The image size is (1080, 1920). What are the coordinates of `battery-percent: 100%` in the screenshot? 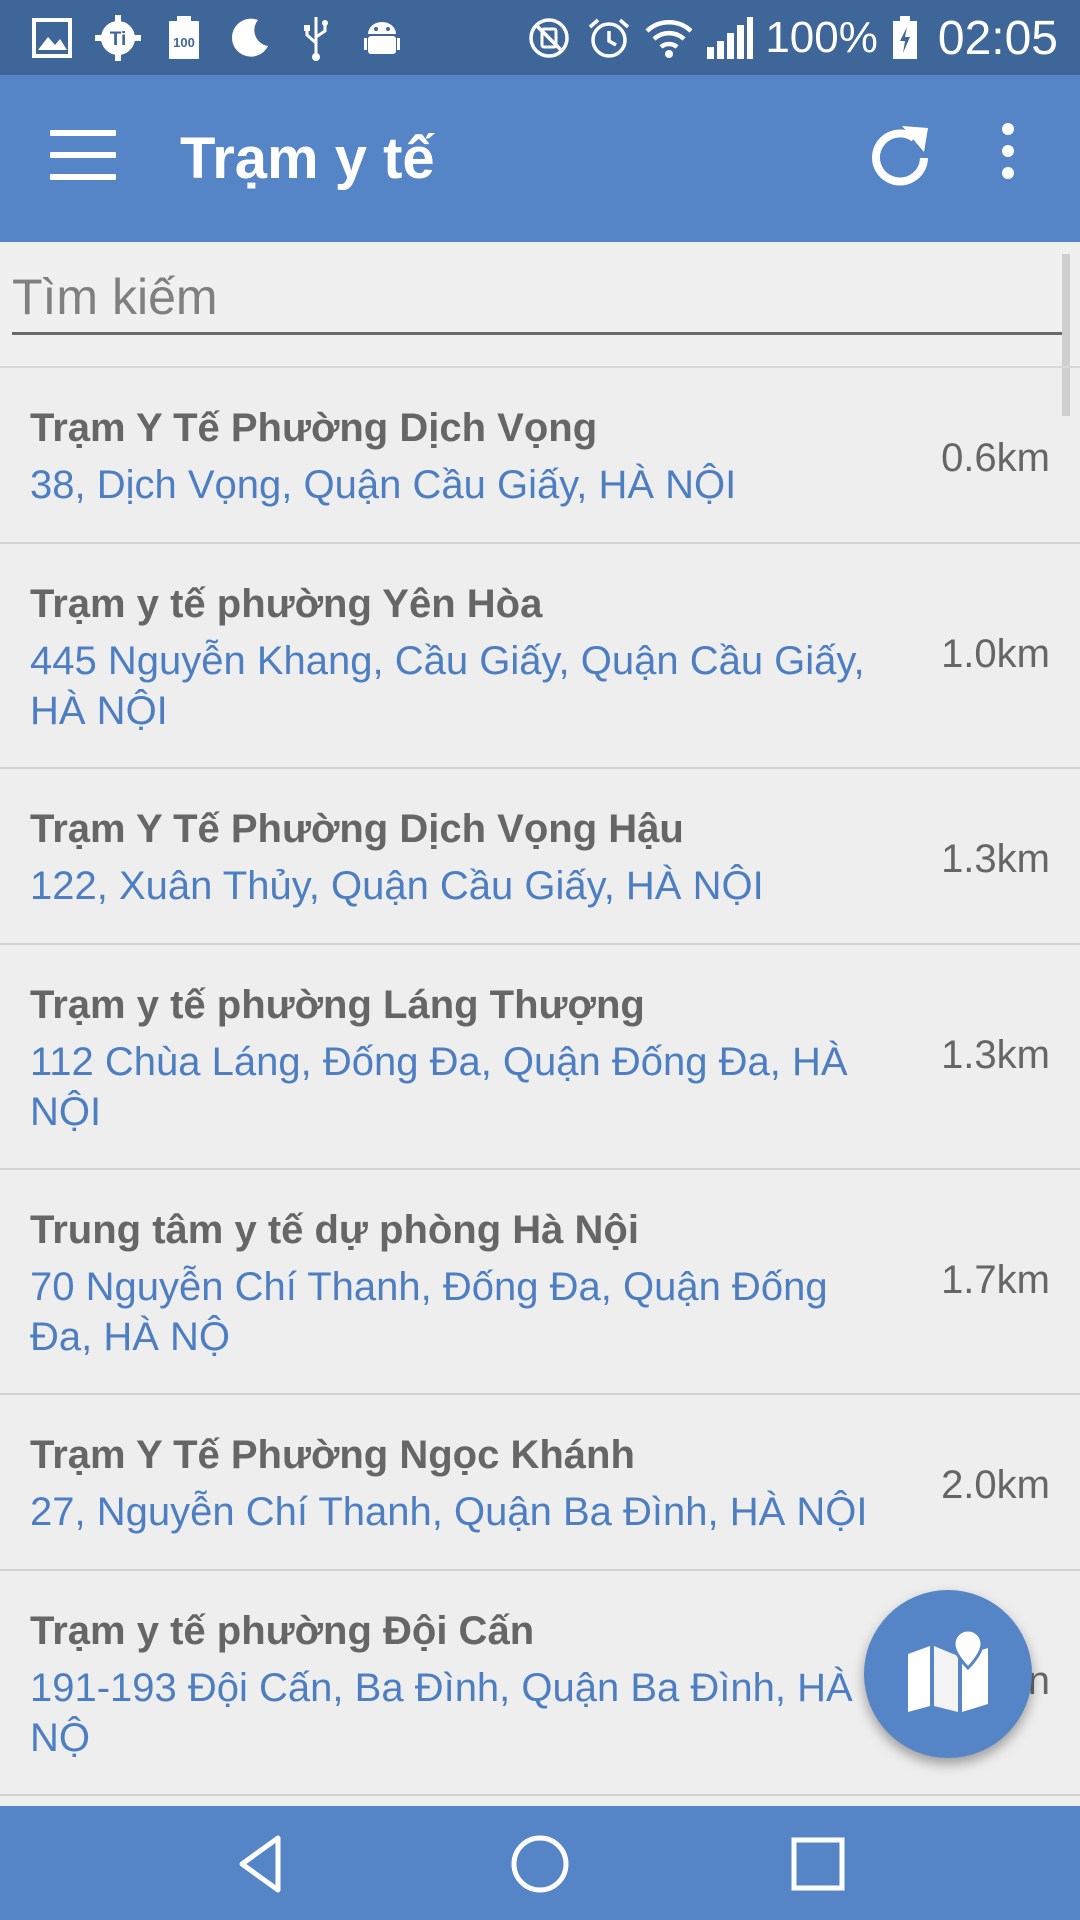 It's located at (821, 37).